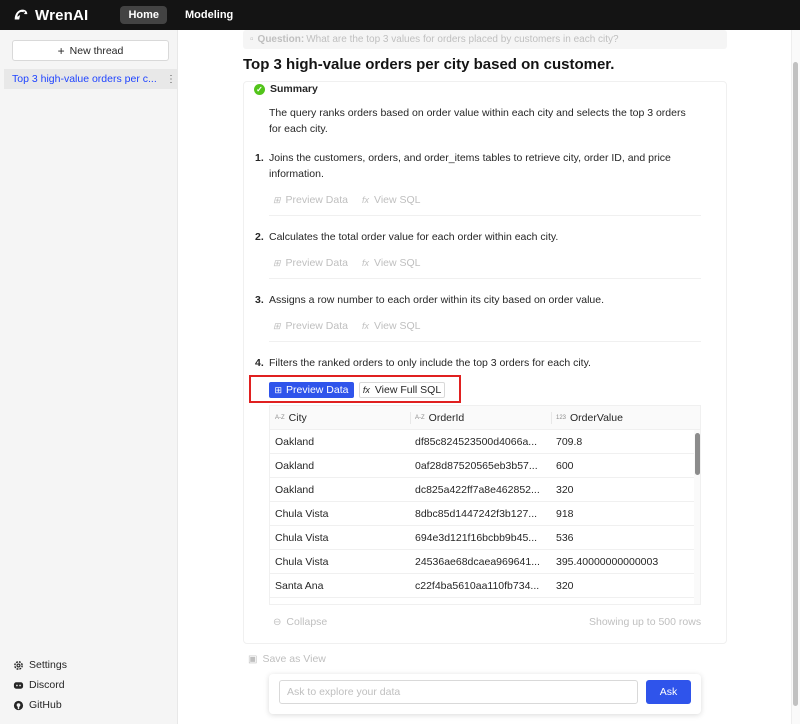 The image size is (800, 724). What do you see at coordinates (645, 622) in the screenshot?
I see `row-limit-note: Showing up to 500 rows` at bounding box center [645, 622].